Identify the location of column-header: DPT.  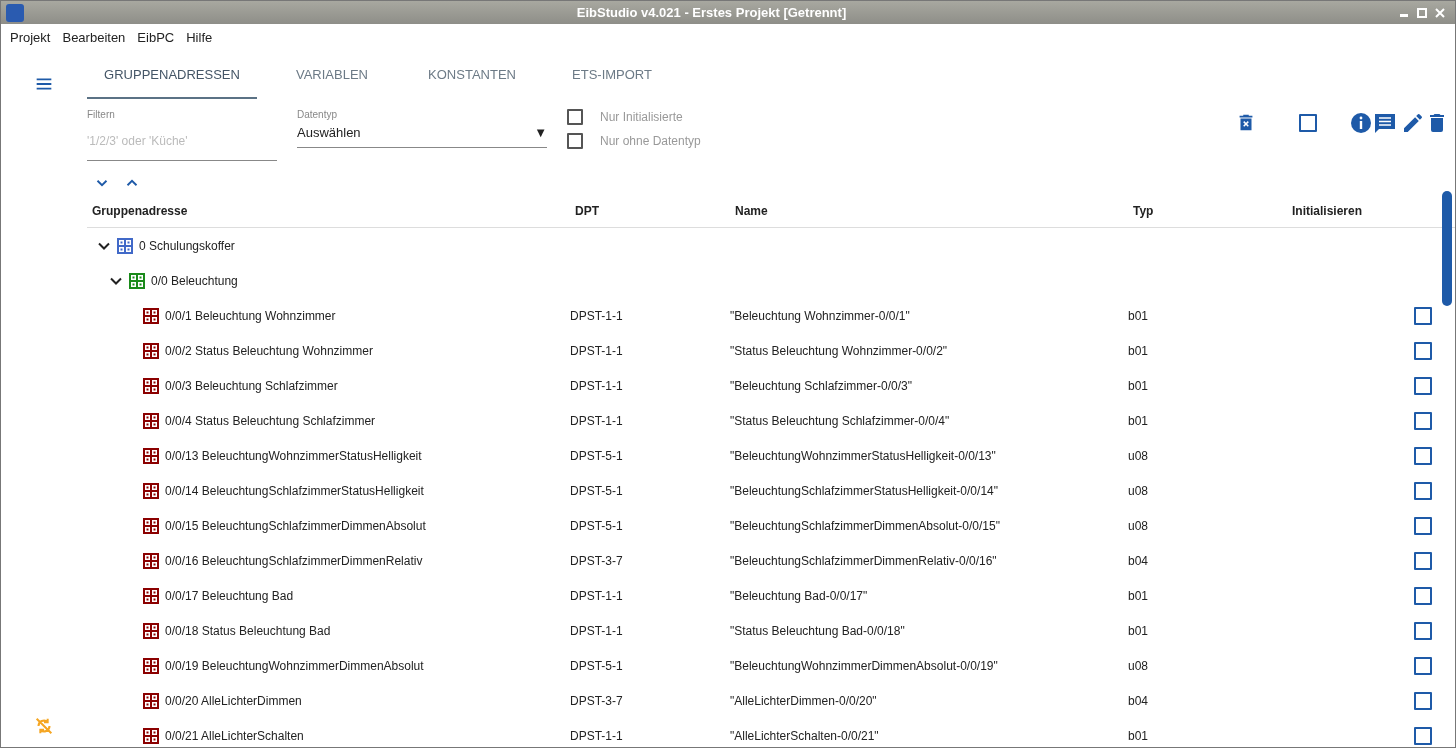
(587, 211).